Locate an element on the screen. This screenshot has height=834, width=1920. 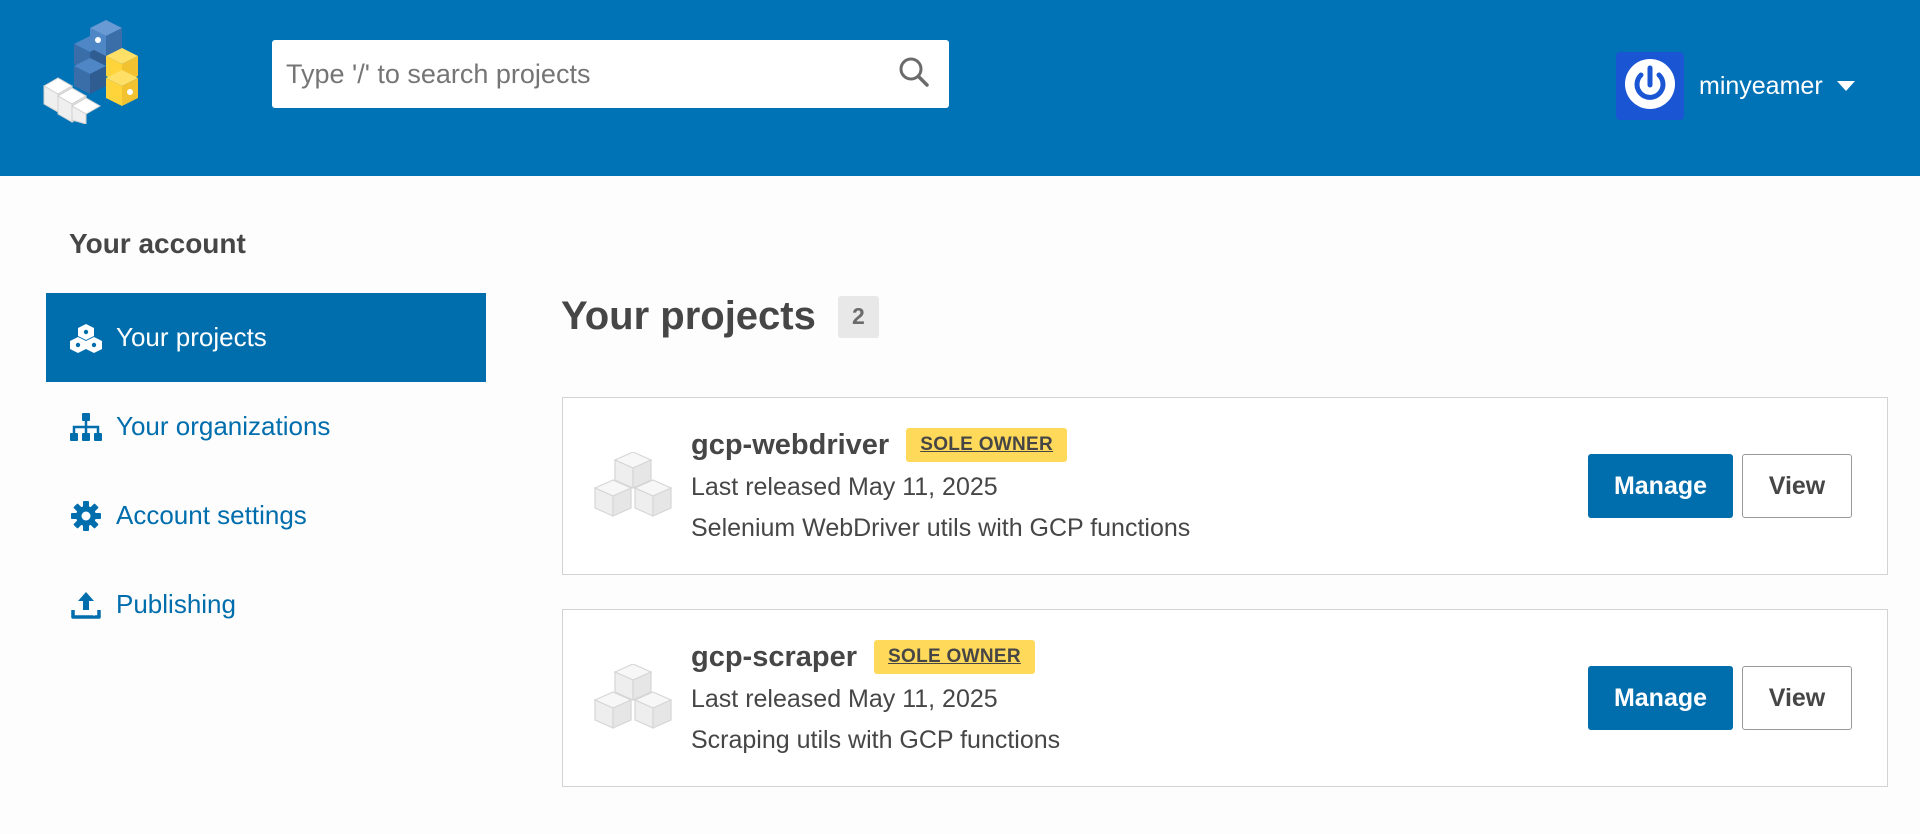
sidebar-item-label: Your organizations is located at coordinates (223, 426).